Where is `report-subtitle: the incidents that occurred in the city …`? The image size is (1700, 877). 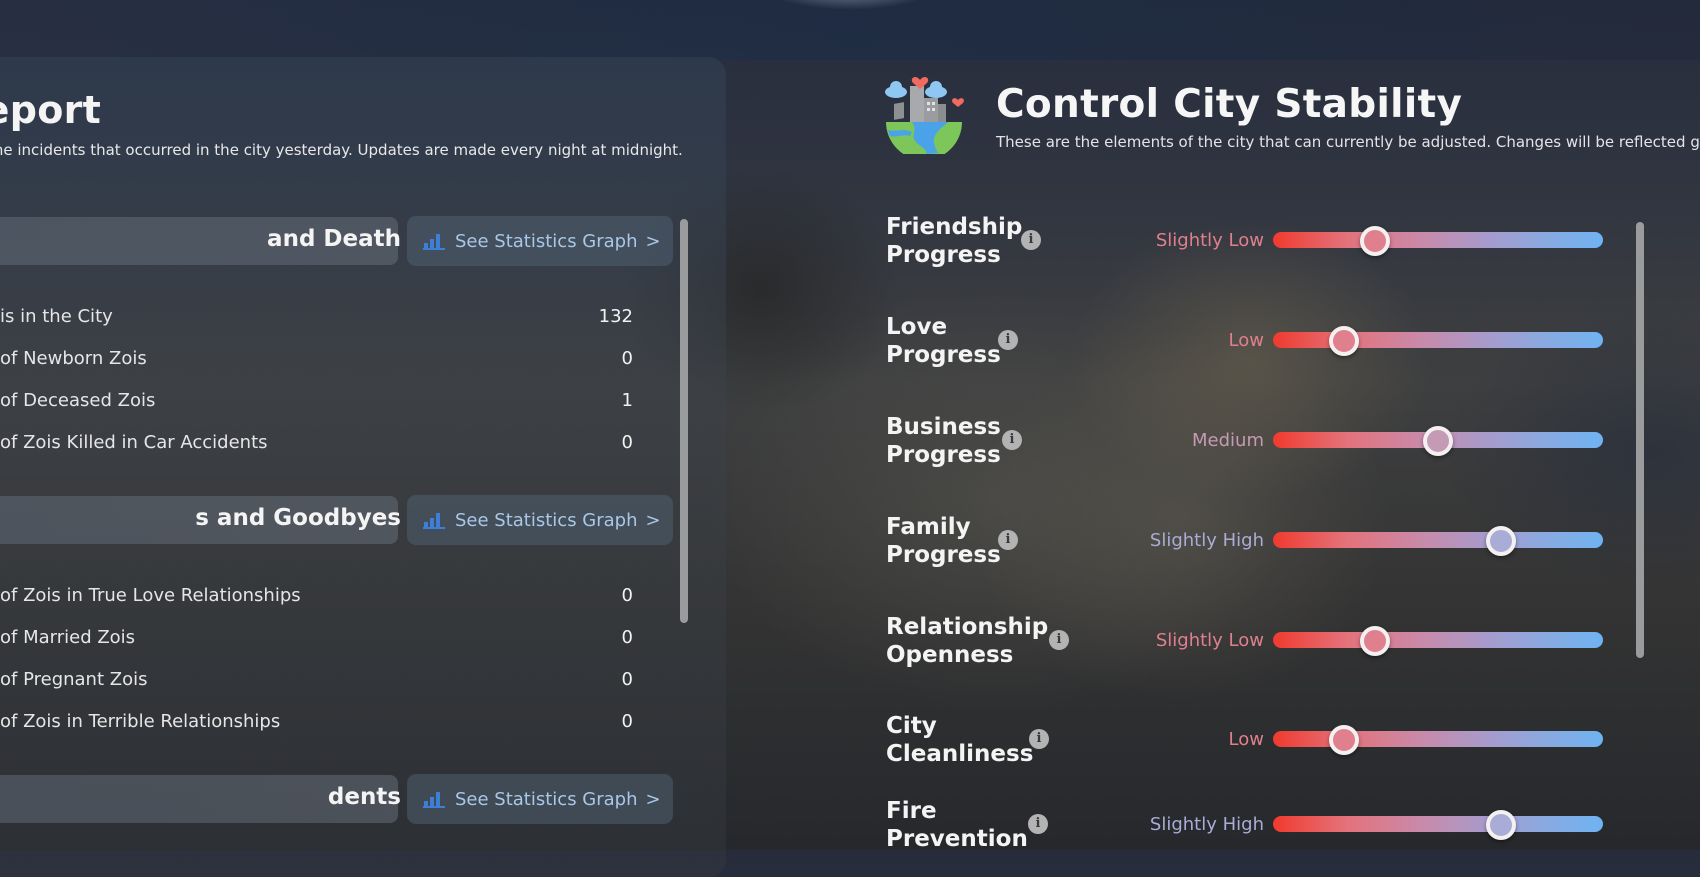
report-subtitle: the incidents that occurred in the city … is located at coordinates (341, 150).